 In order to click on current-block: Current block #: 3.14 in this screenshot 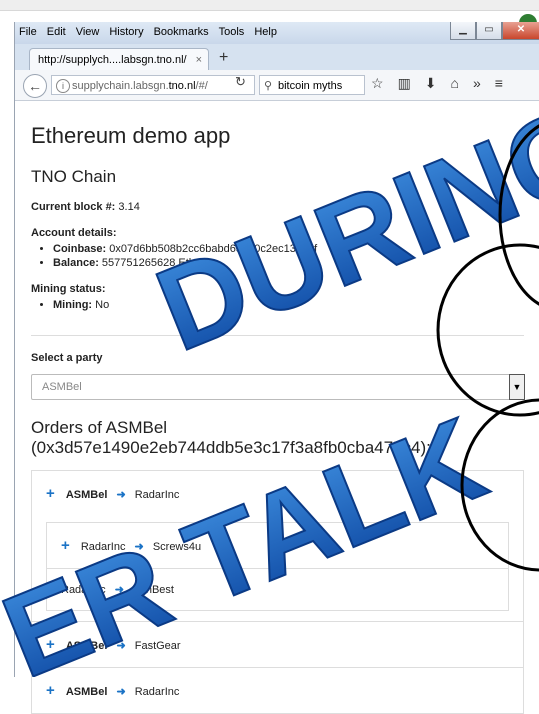, I will do `click(277, 207)`.